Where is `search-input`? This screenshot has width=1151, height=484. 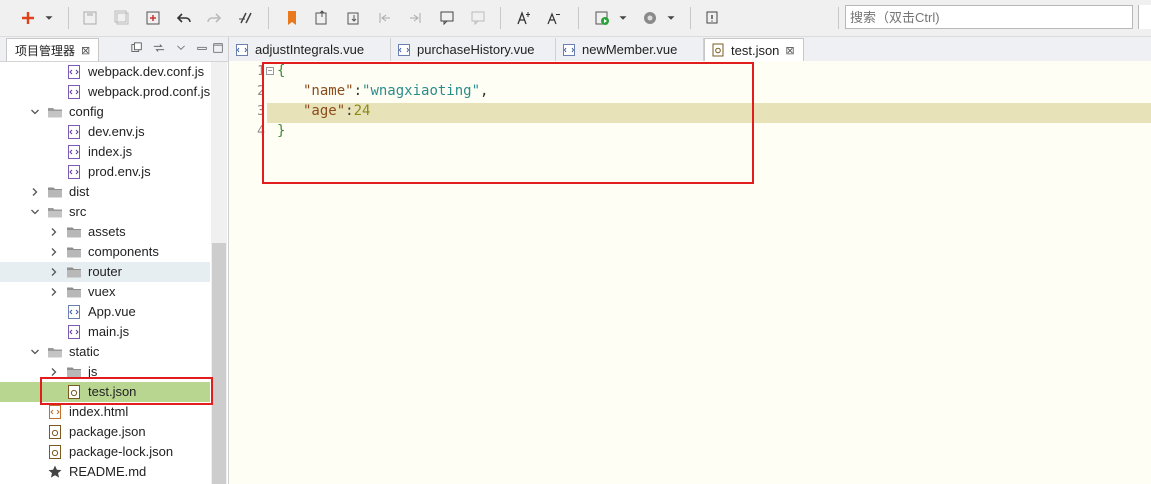
search-input is located at coordinates (989, 17).